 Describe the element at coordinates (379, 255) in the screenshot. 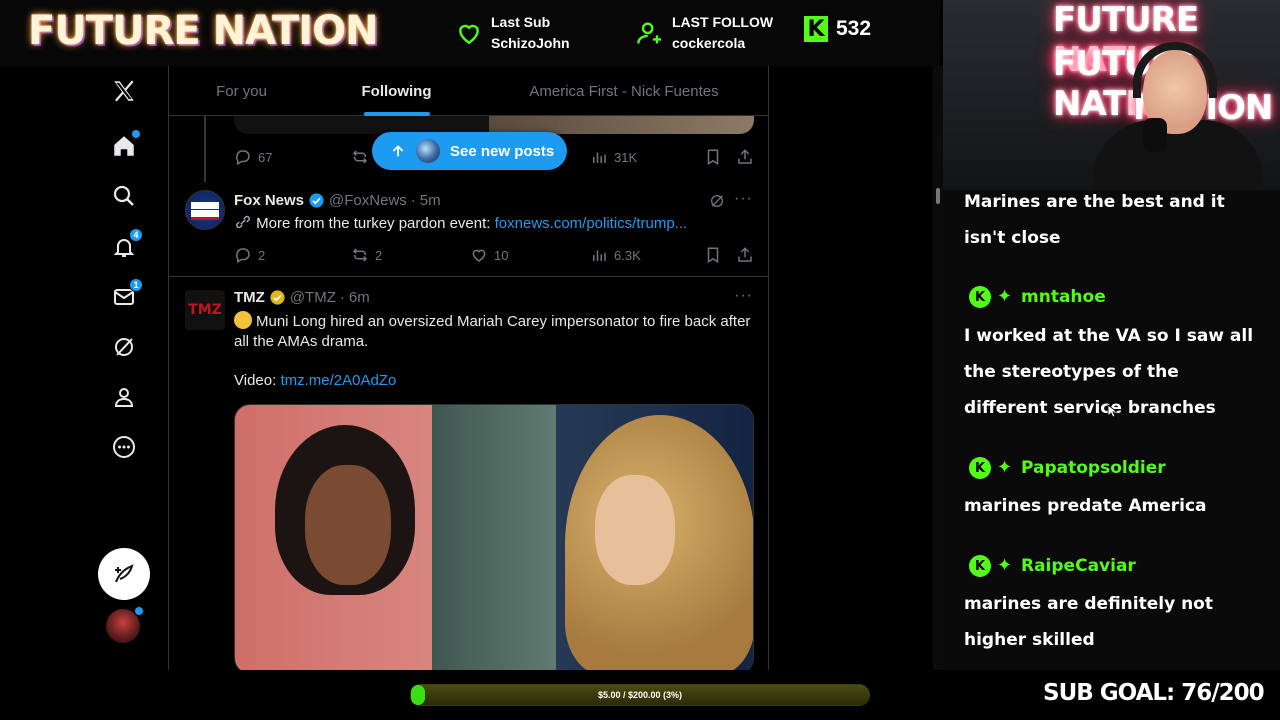

I see `repost-count: 2` at that location.